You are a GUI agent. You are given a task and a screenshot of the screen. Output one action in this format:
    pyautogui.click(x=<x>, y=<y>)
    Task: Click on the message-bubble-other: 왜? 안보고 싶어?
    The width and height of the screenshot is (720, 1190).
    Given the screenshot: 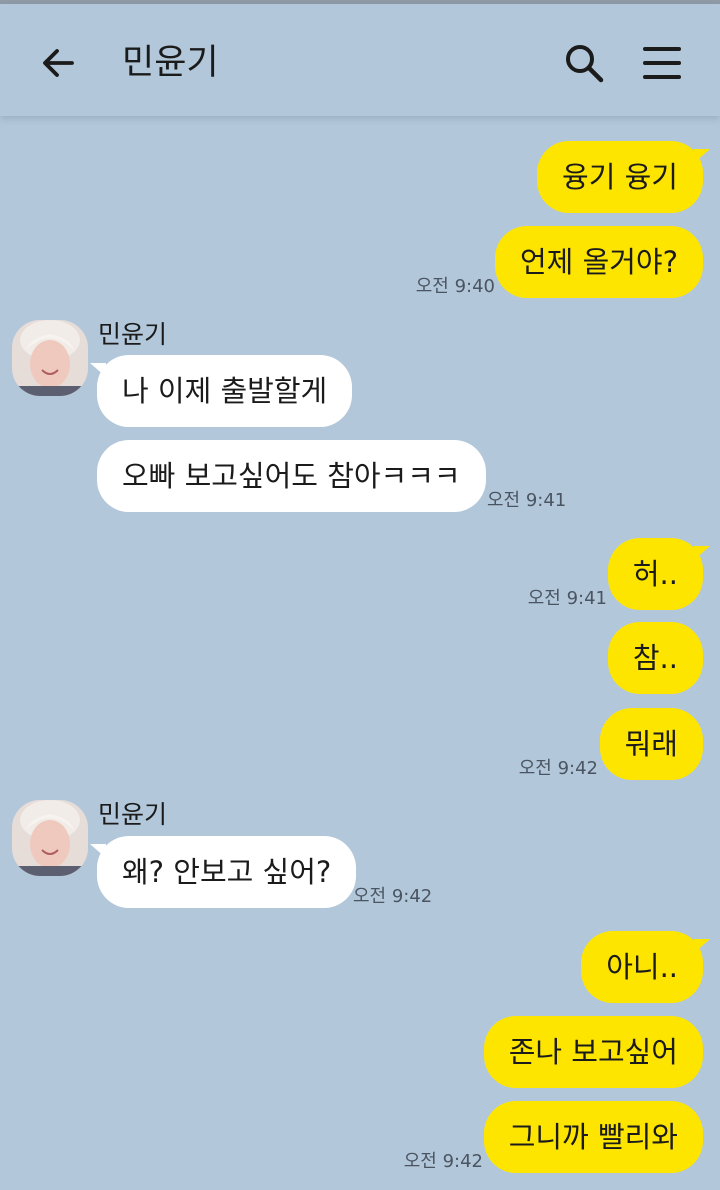 What is the action you would take?
    pyautogui.click(x=223, y=872)
    